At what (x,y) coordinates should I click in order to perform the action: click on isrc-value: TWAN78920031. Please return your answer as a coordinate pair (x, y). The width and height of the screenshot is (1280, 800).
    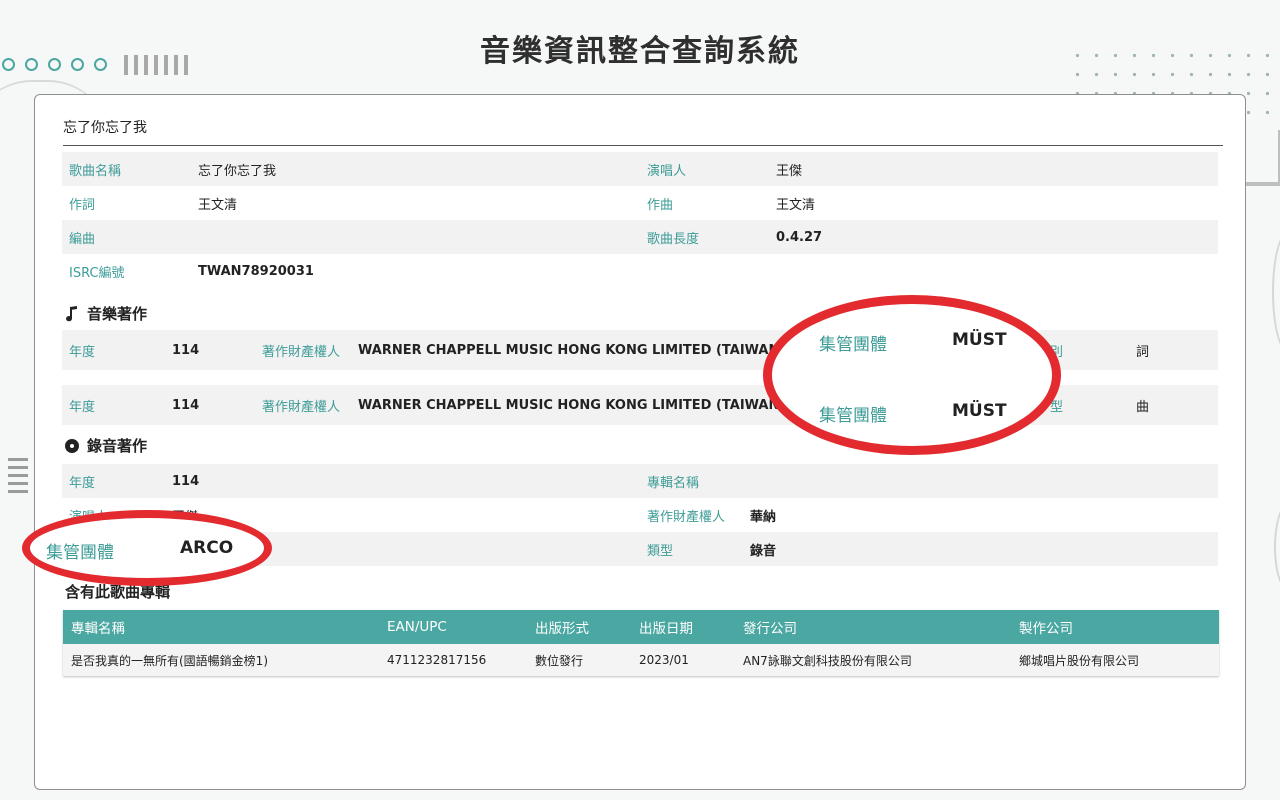
    Looking at the image, I should click on (256, 271).